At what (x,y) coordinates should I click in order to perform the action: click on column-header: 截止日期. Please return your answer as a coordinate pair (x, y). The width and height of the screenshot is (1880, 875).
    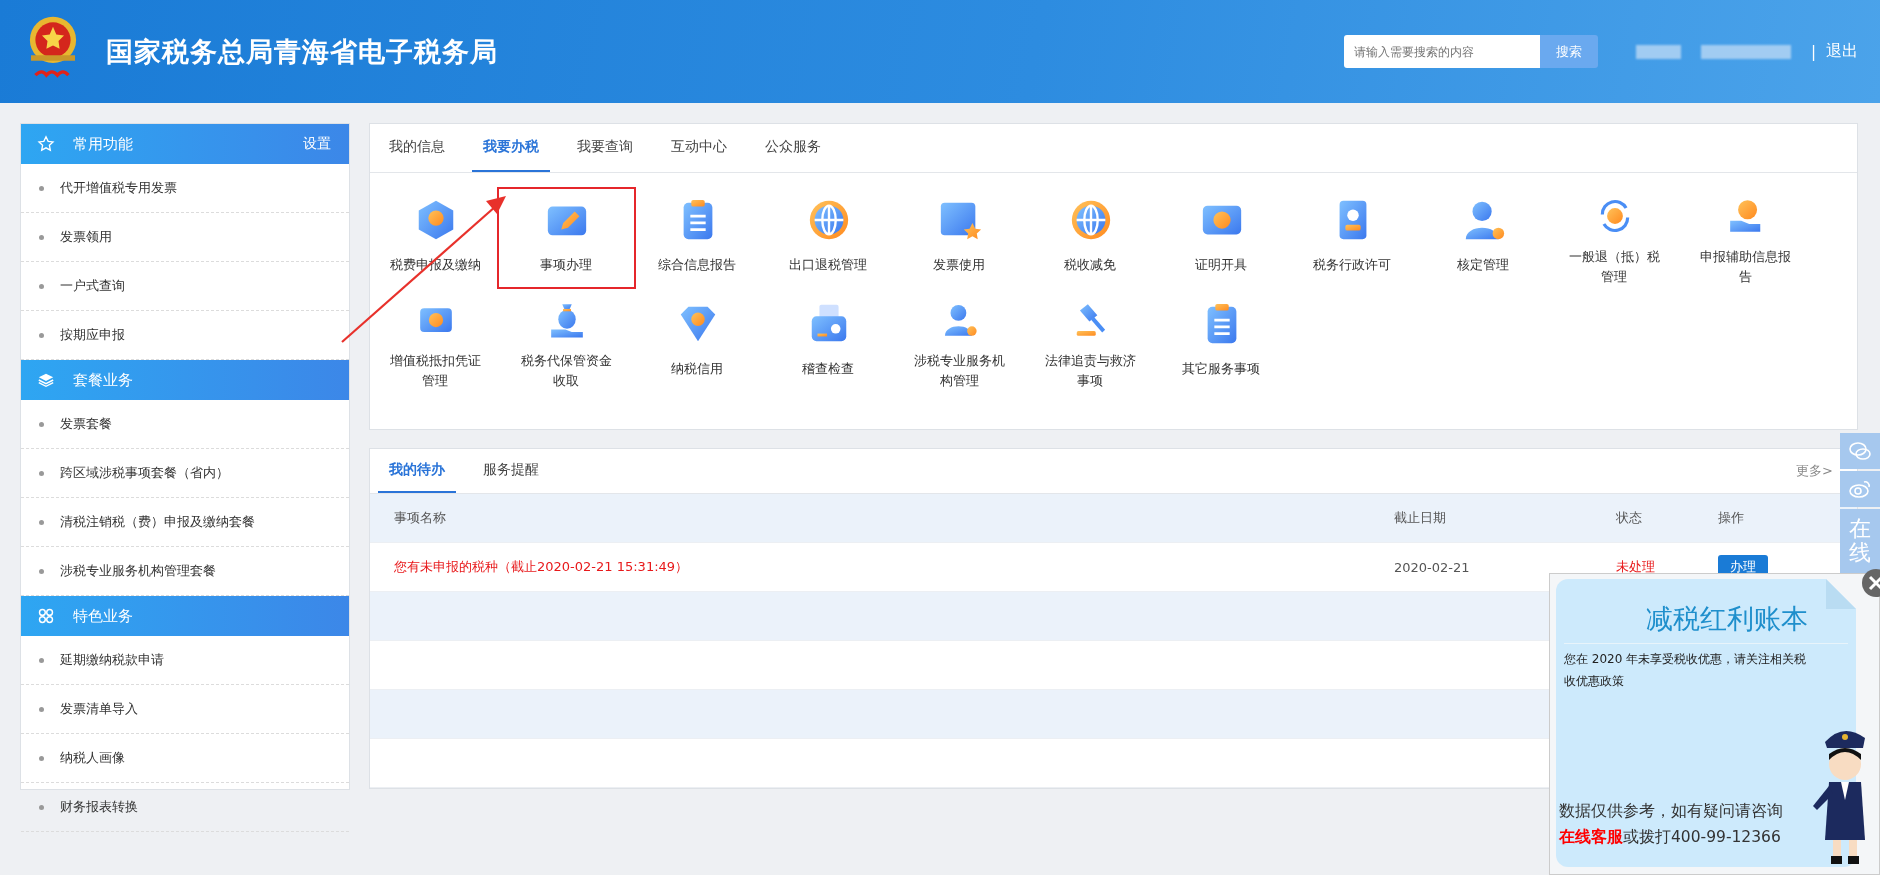
    Looking at the image, I should click on (1420, 518).